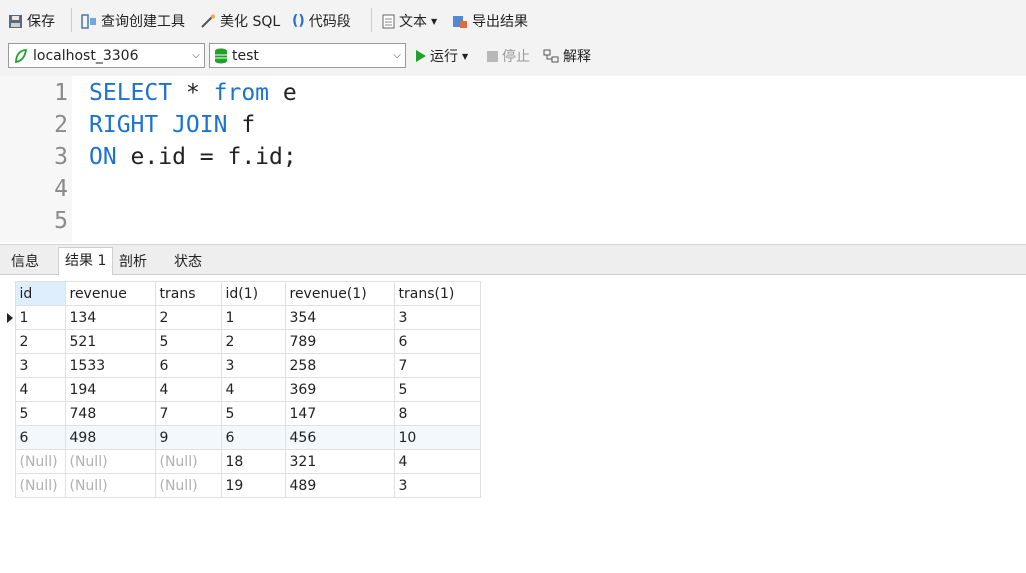 Image resolution: width=1026 pixels, height=573 pixels. Describe the element at coordinates (110, 437) in the screenshot. I see `table-cell: 498` at that location.